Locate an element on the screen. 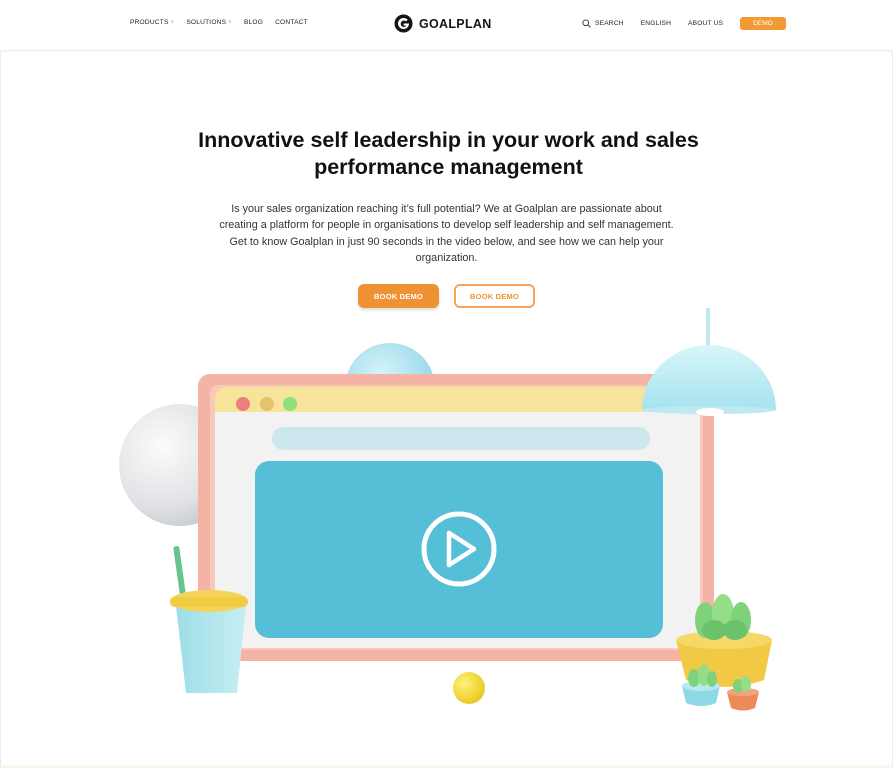 Image resolution: width=893 pixels, height=768 pixels. nav-blog: BLOG is located at coordinates (253, 22).